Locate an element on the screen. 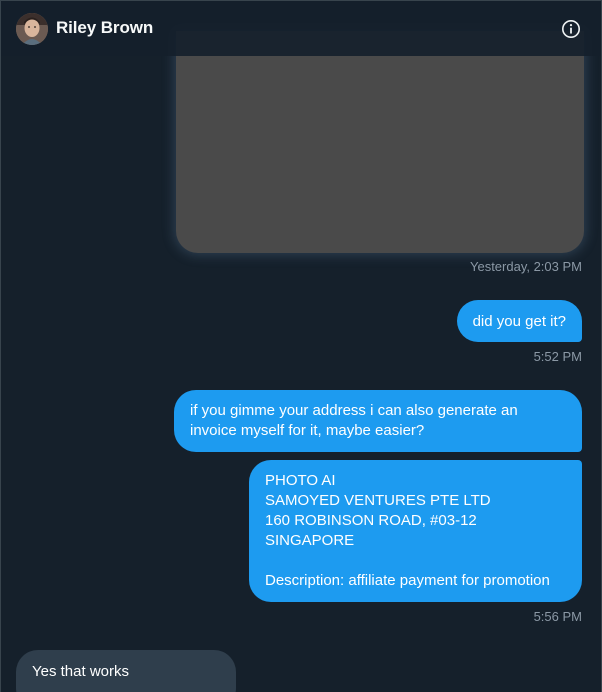 Image resolution: width=602 pixels, height=692 pixels. sent-message-bubble: did you get it? is located at coordinates (519, 321).